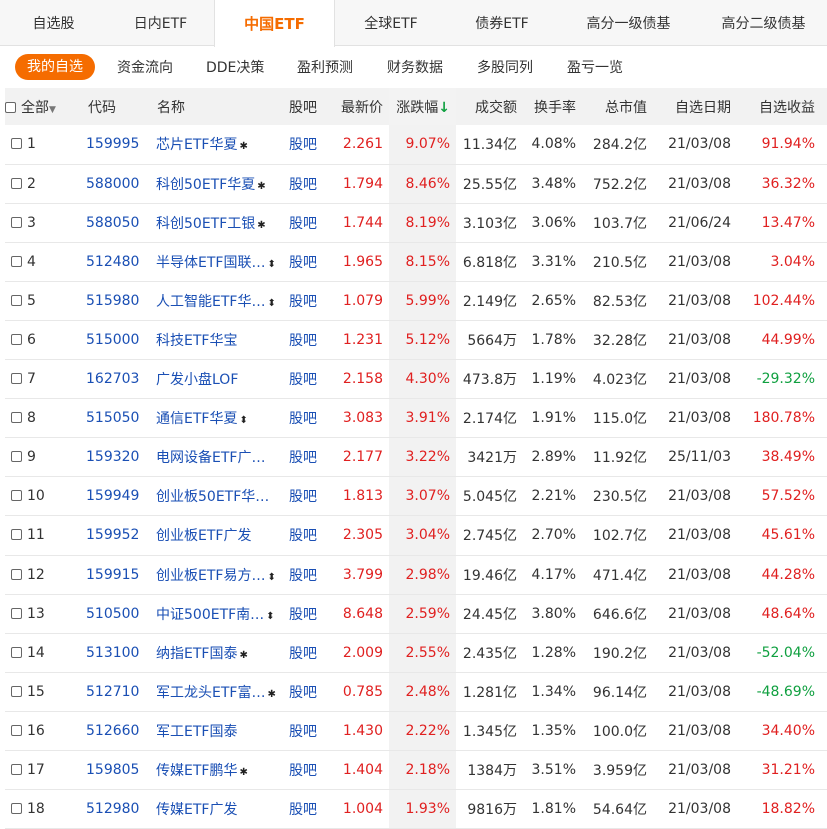 This screenshot has height=829, width=827. I want to click on stock-code-link: 162703, so click(112, 379).